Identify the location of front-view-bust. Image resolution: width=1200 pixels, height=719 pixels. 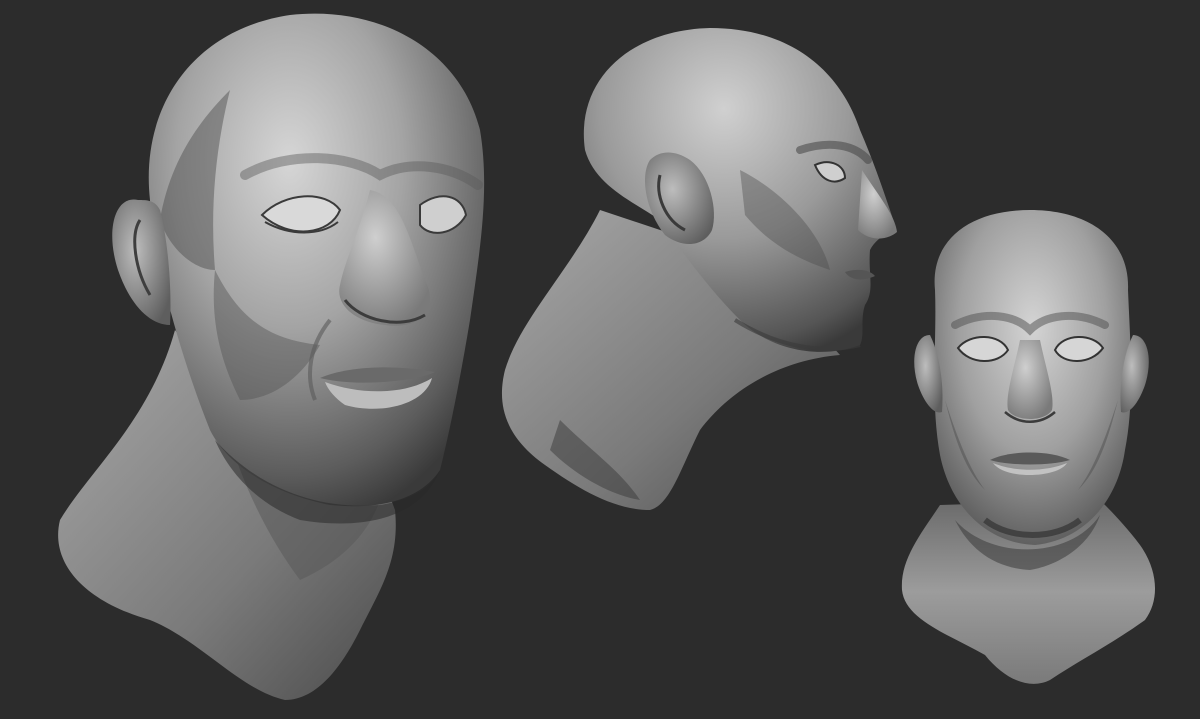
(1028, 447).